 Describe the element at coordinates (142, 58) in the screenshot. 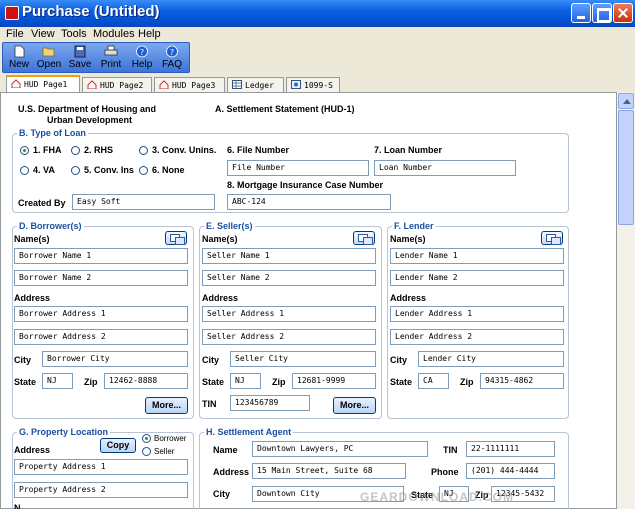

I see `help-button: ? Help` at that location.